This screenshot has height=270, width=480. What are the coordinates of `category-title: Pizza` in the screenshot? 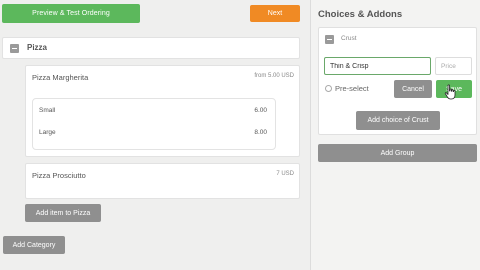 It's located at (37, 47).